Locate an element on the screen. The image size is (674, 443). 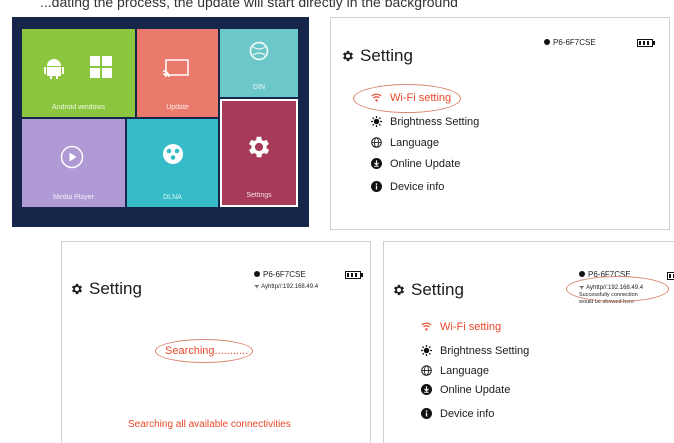
connected-ssid: ᯤ Ayhttp//:192.168.49.4 is located at coordinates (286, 286).